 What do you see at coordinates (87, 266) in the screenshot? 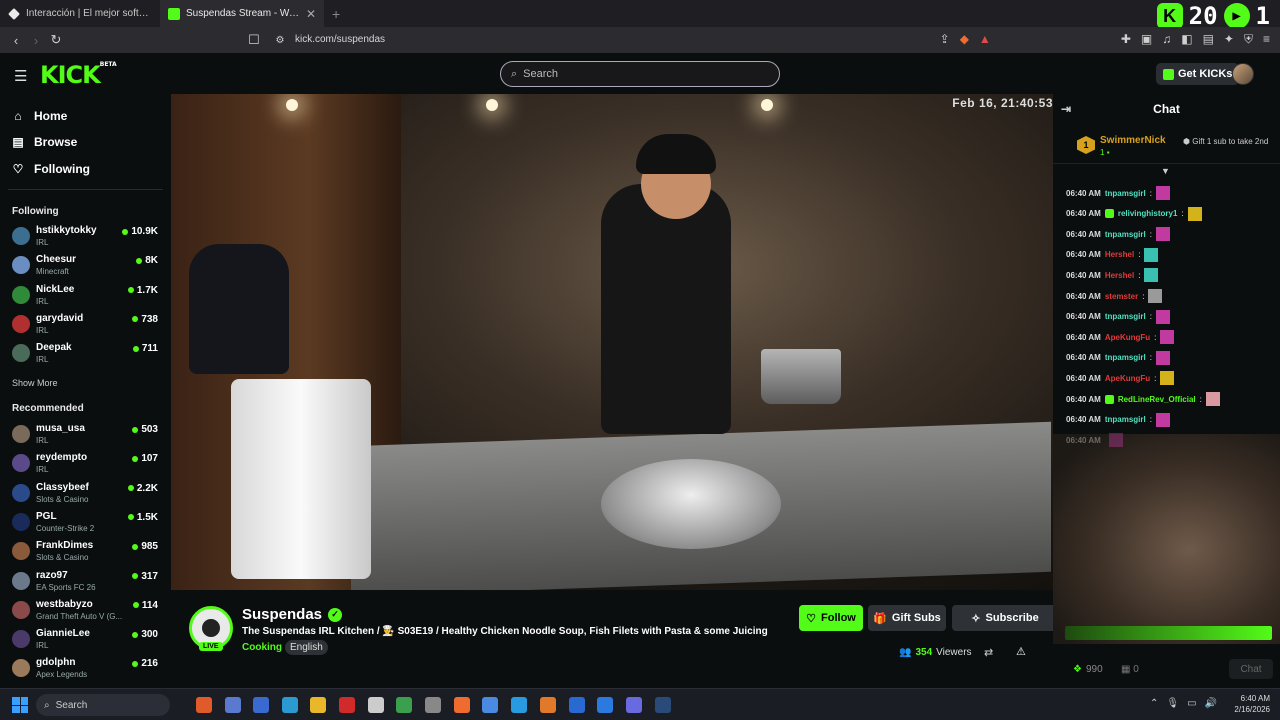
I see `sidebar-channel-cheesur: Cheesur Minecraft 8K` at bounding box center [87, 266].